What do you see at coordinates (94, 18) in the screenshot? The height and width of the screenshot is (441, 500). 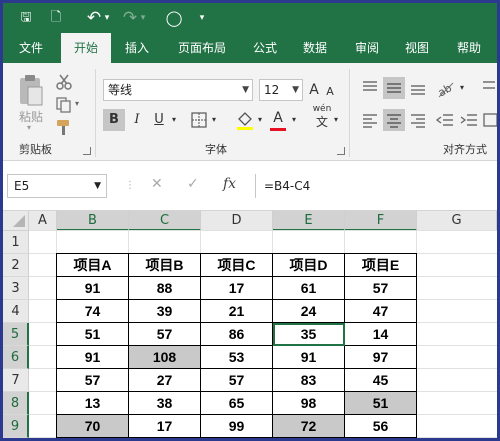 I see `undo-icon: ↶` at bounding box center [94, 18].